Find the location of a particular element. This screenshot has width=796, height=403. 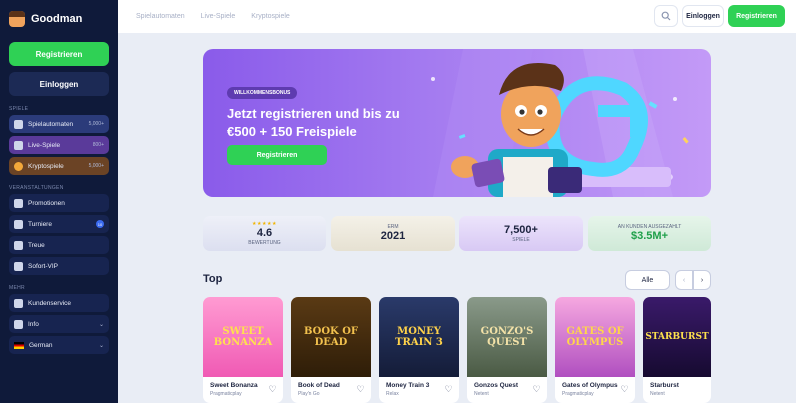

sidebar-item-live: Live-Spiele 800+ is located at coordinates (59, 145).